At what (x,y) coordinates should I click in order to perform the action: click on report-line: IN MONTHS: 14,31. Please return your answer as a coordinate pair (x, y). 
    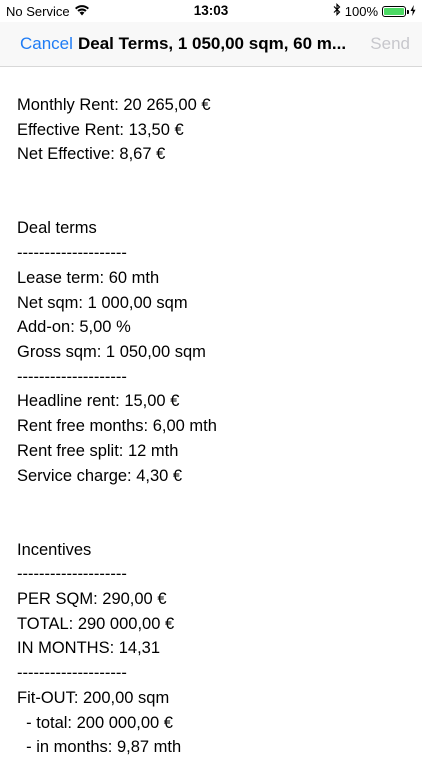
    Looking at the image, I should click on (89, 648).